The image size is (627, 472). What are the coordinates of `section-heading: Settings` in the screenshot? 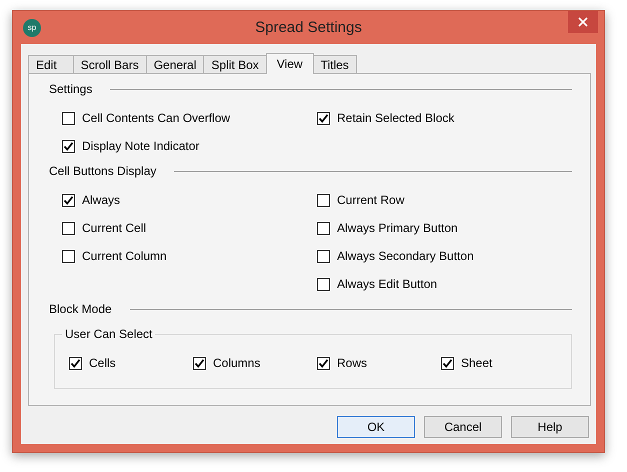 It's located at (70, 89).